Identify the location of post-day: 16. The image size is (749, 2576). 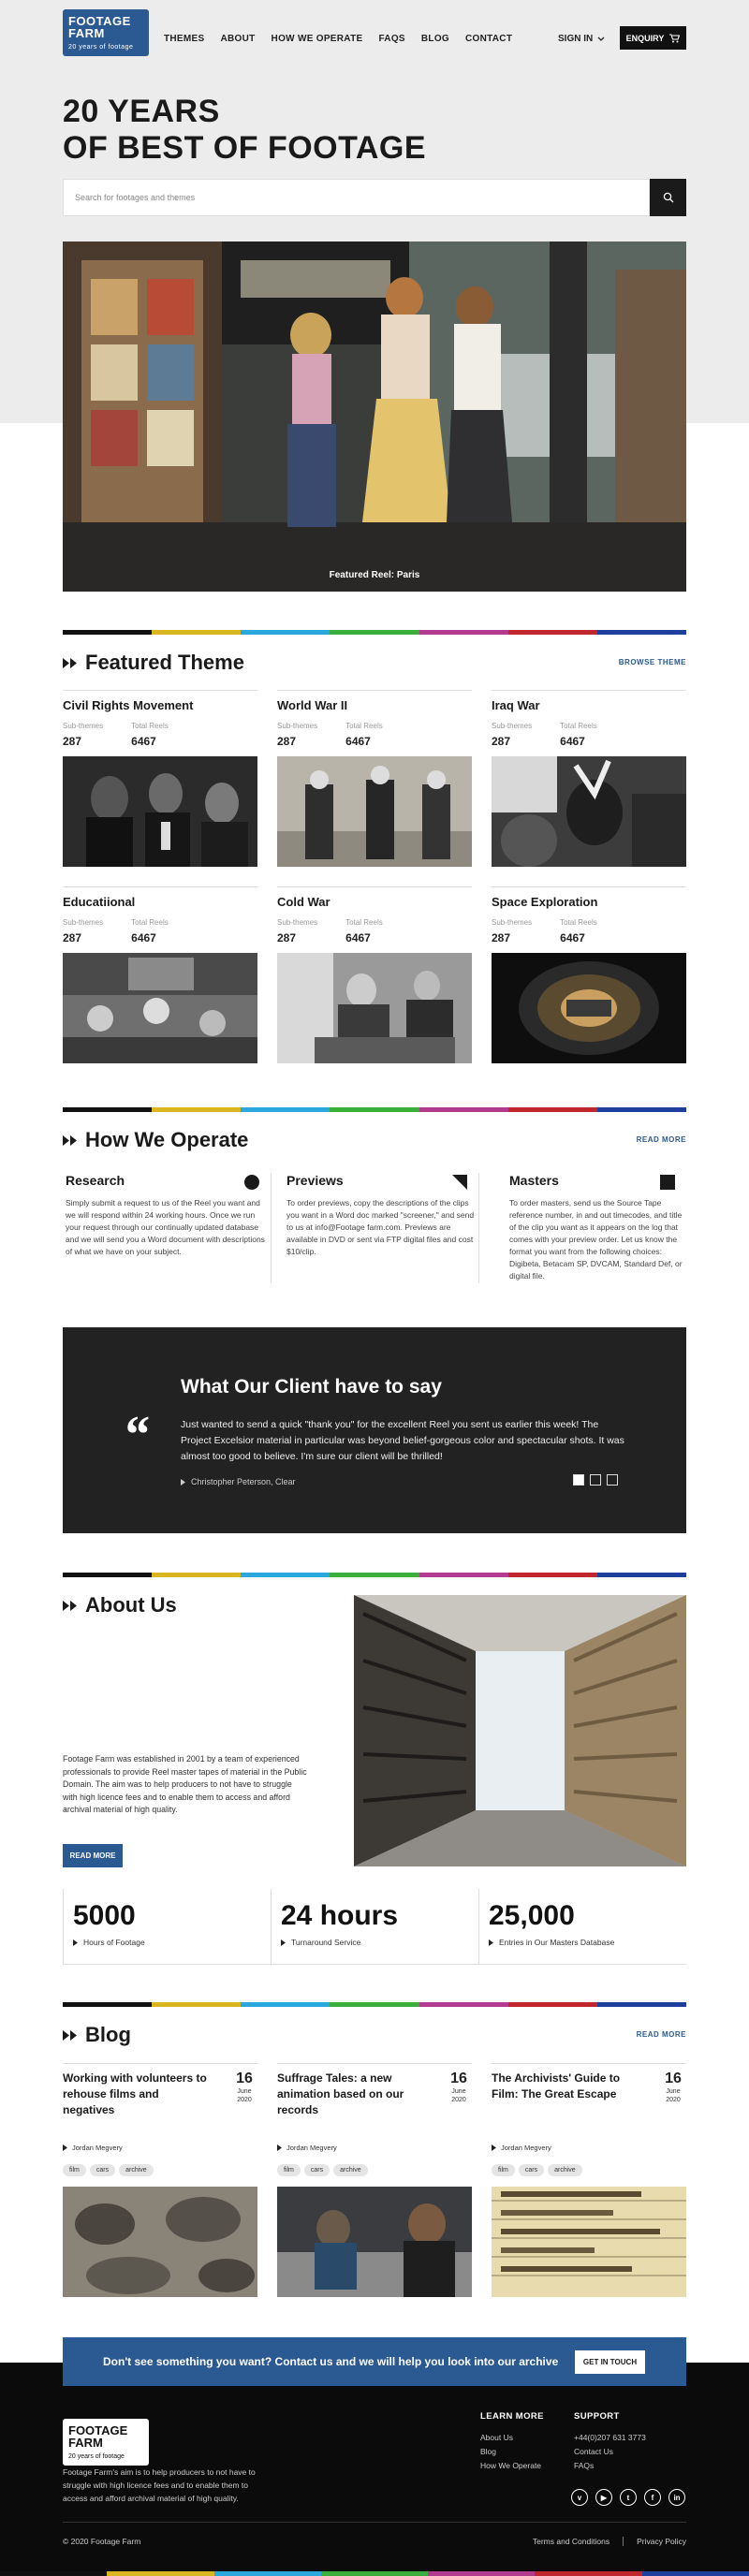
(244, 2078).